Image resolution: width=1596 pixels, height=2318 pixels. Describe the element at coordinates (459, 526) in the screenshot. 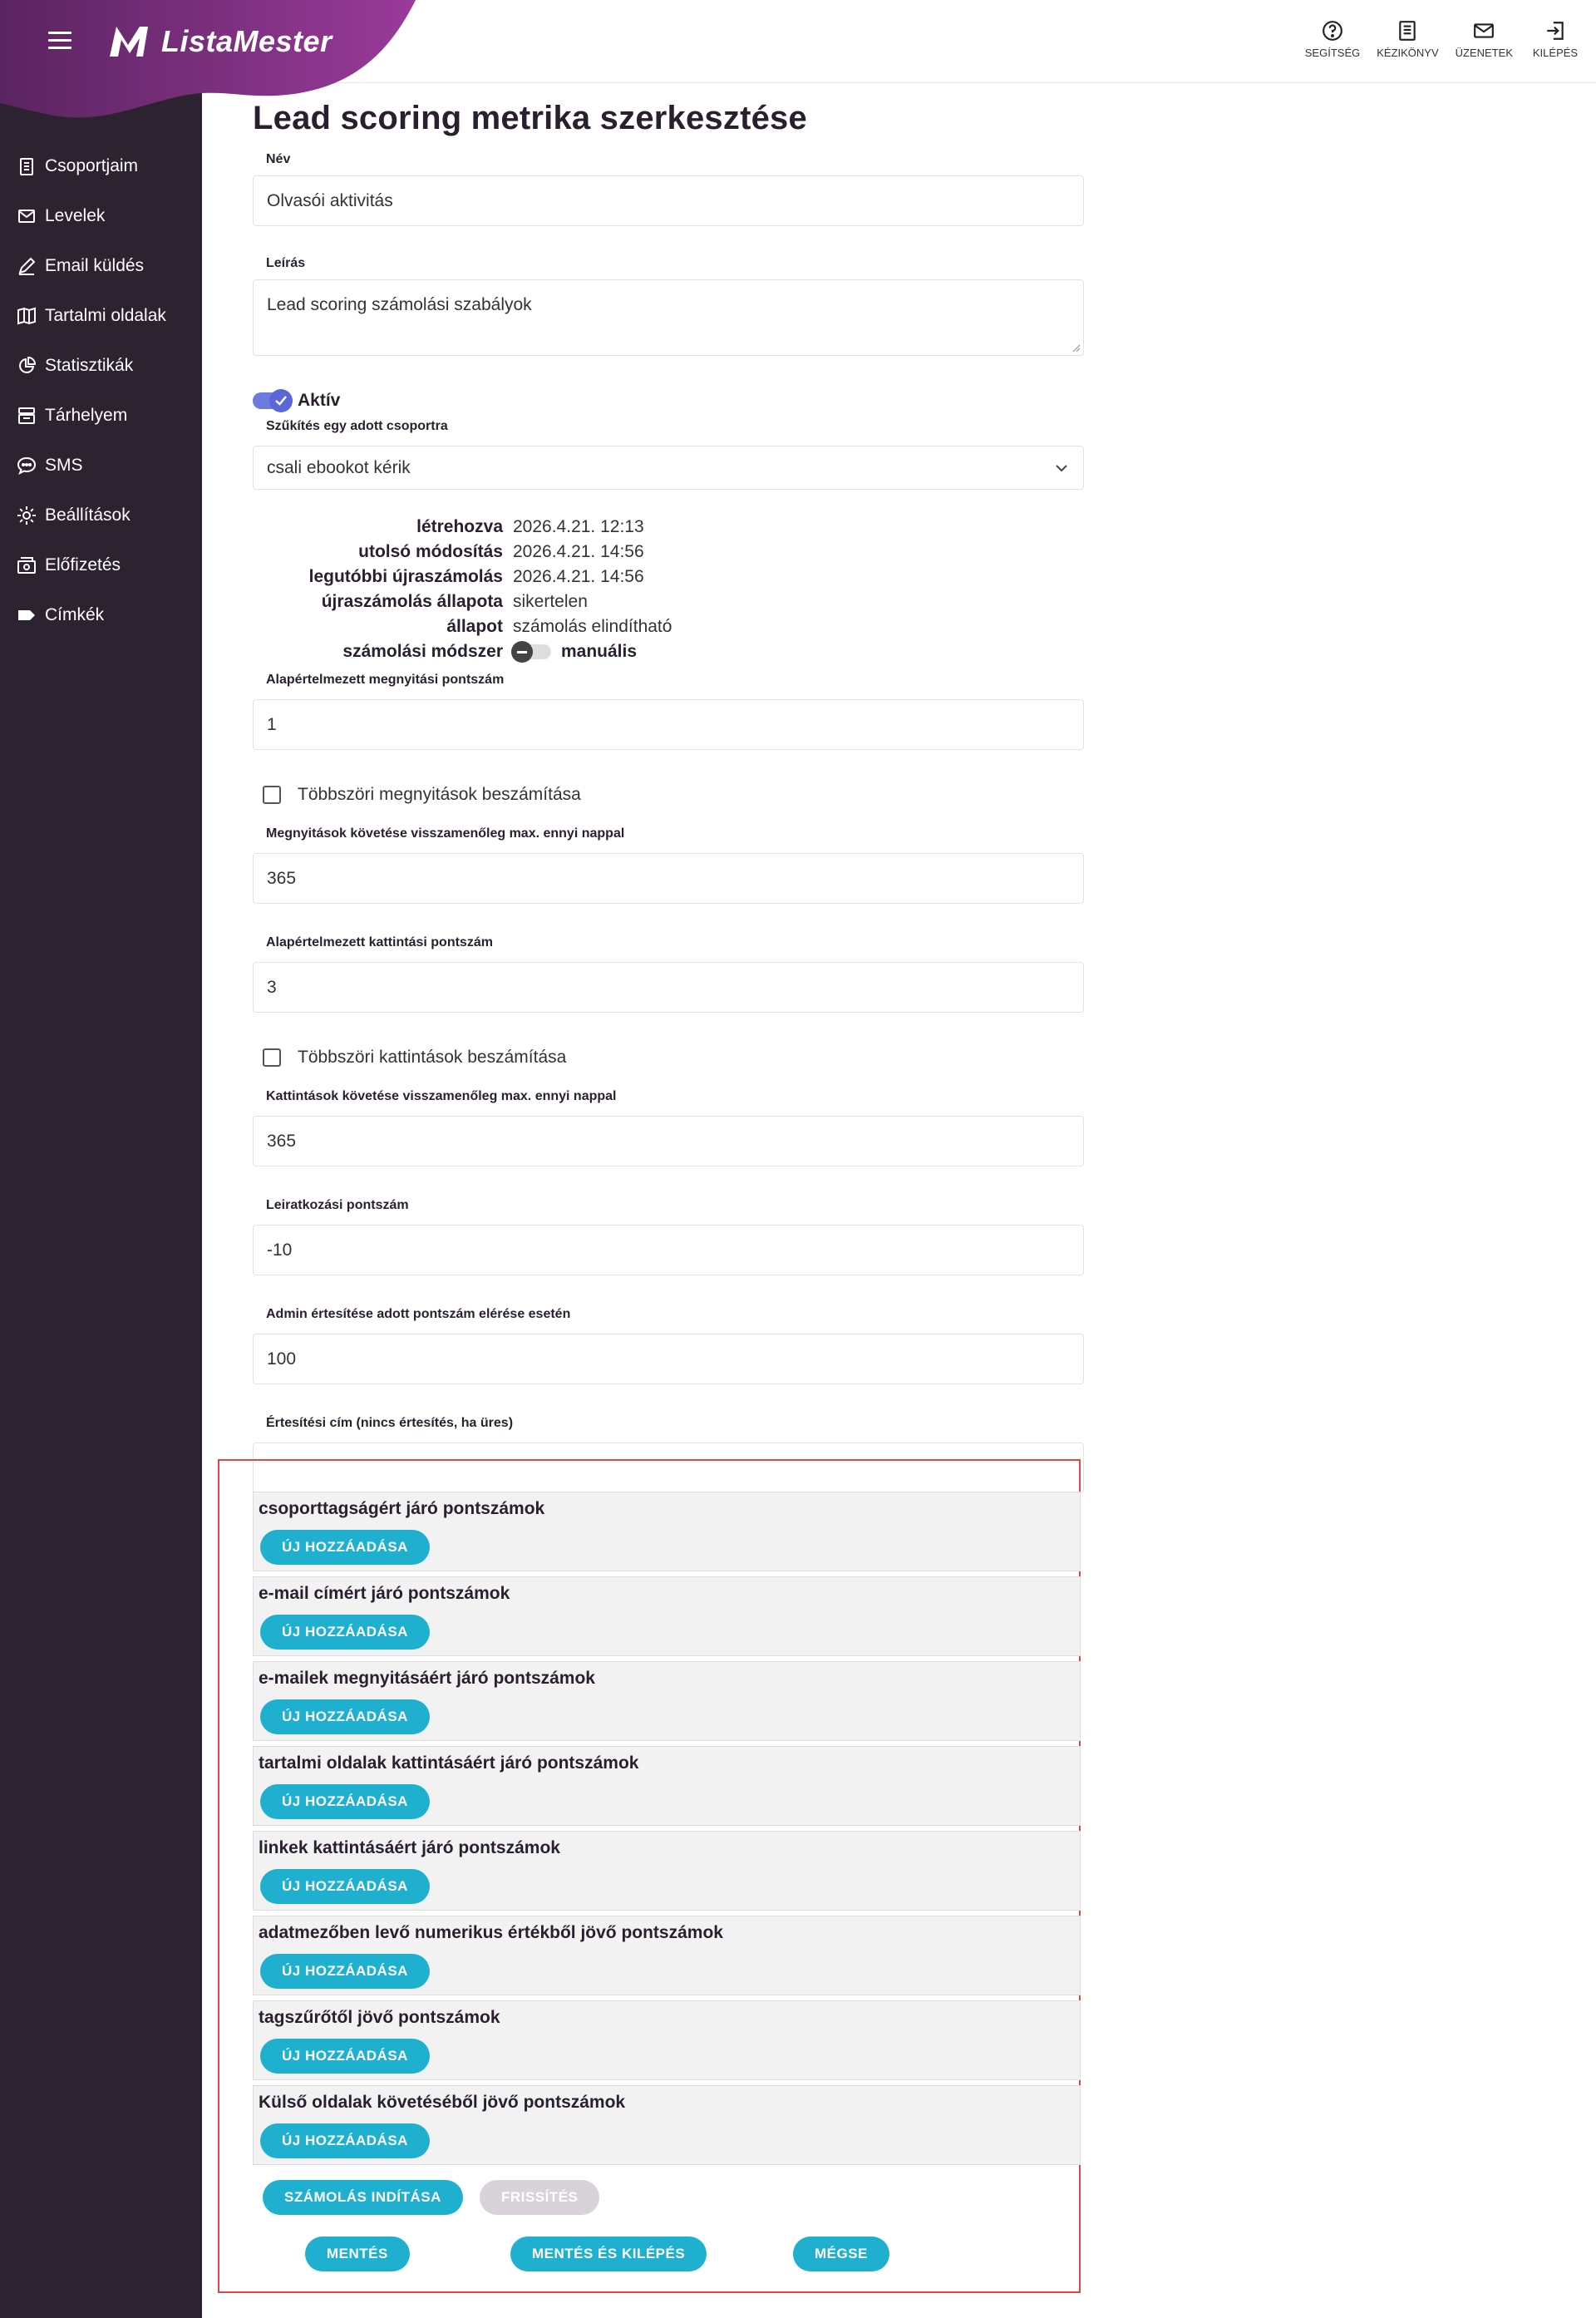

I see `created-key: létrehozva` at that location.